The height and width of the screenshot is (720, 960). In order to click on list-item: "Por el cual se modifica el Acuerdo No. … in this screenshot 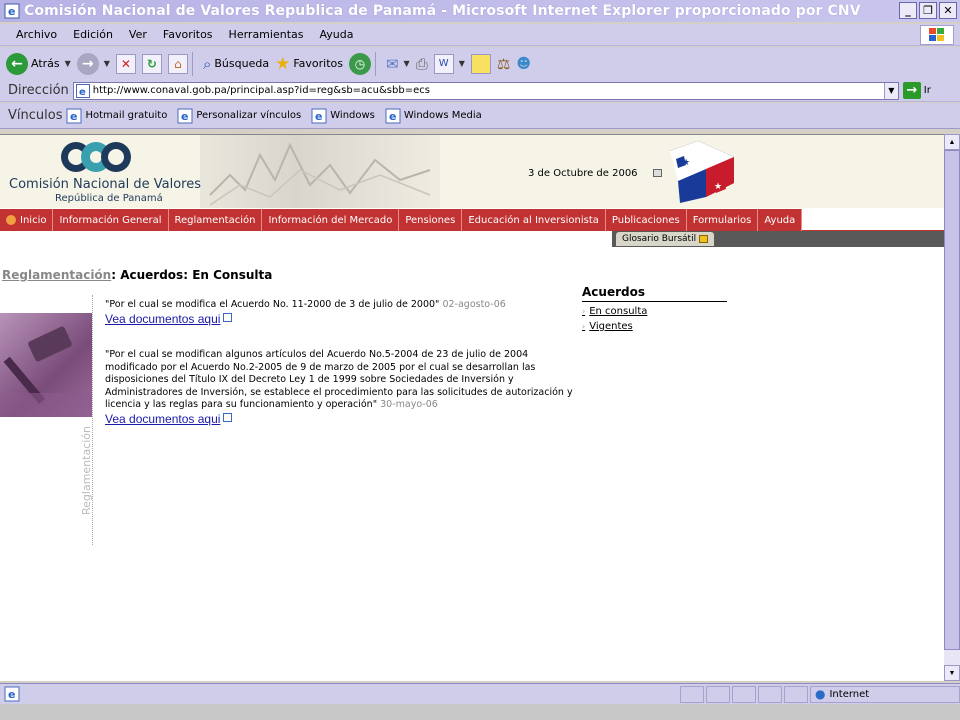, I will do `click(342, 313)`.